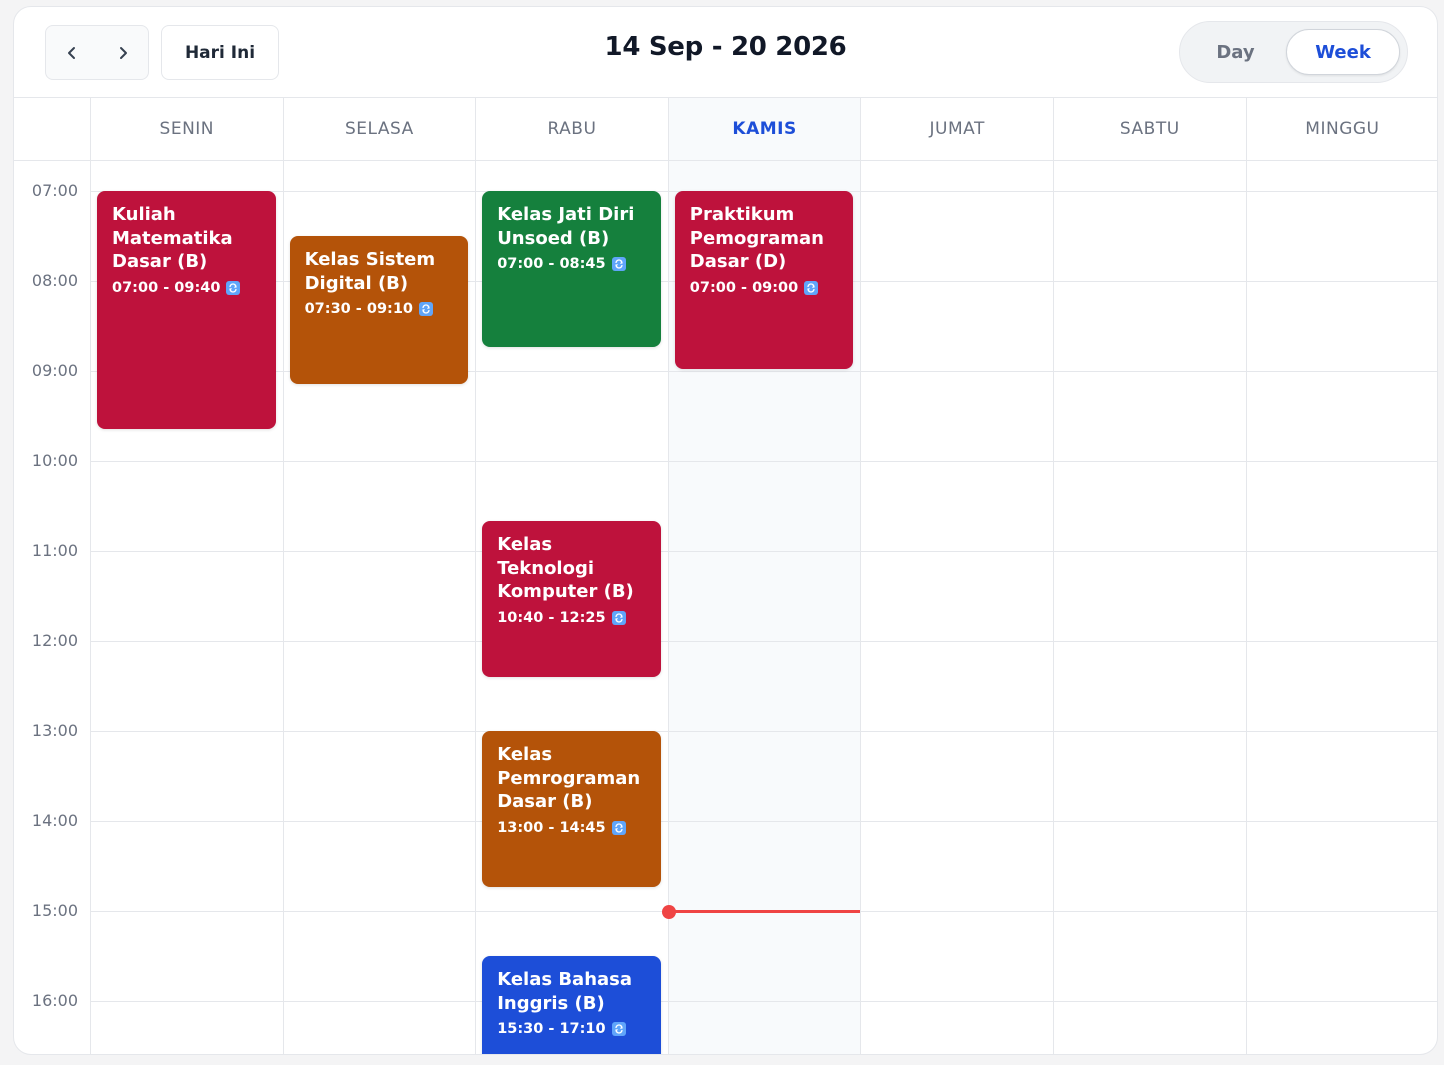 The image size is (1444, 1065). I want to click on event-title: Kuliah Matematika Dasar (B), so click(172, 238).